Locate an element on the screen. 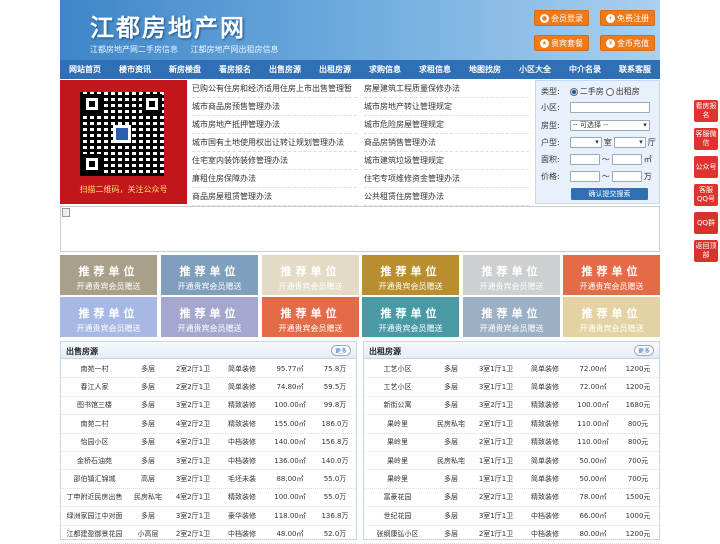 The height and width of the screenshot is (544, 720). nav-contact: 联系客服 is located at coordinates (635, 69).